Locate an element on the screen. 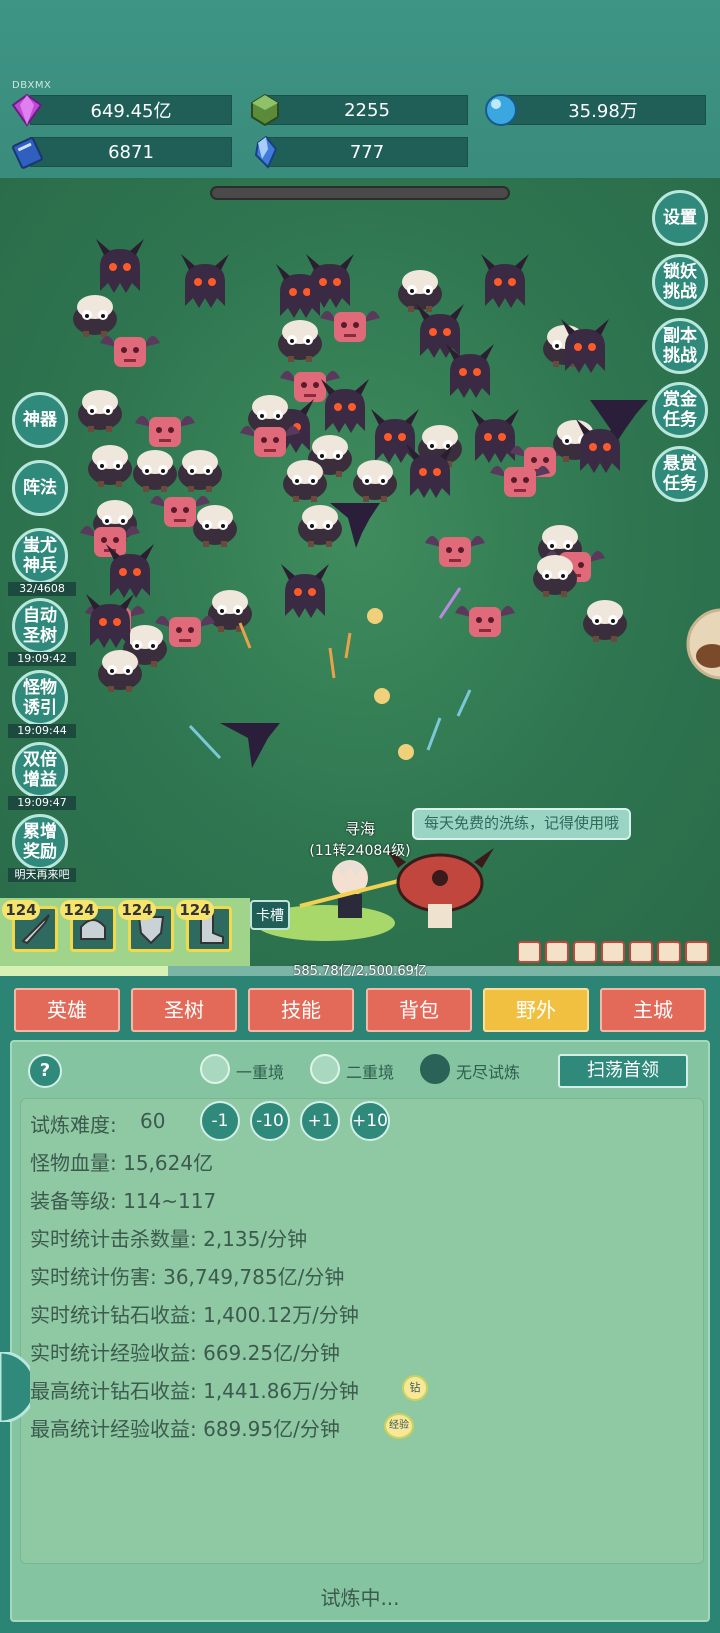  resource-blue-shard: 777 is located at coordinates (367, 152).